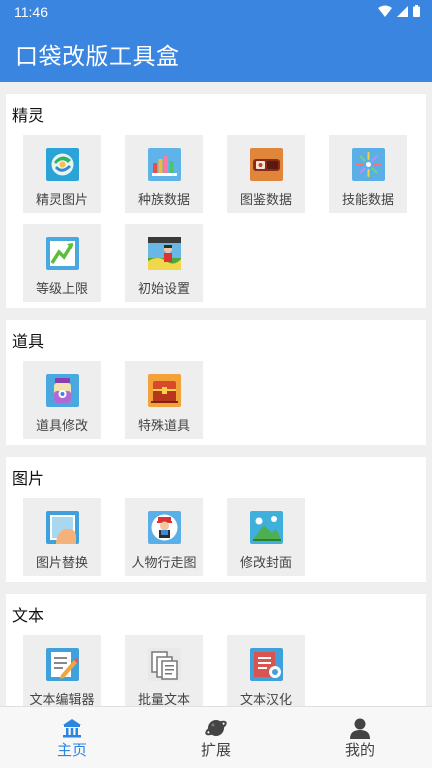 Image resolution: width=432 pixels, height=768 pixels. I want to click on tile-label: 初始设置, so click(163, 289).